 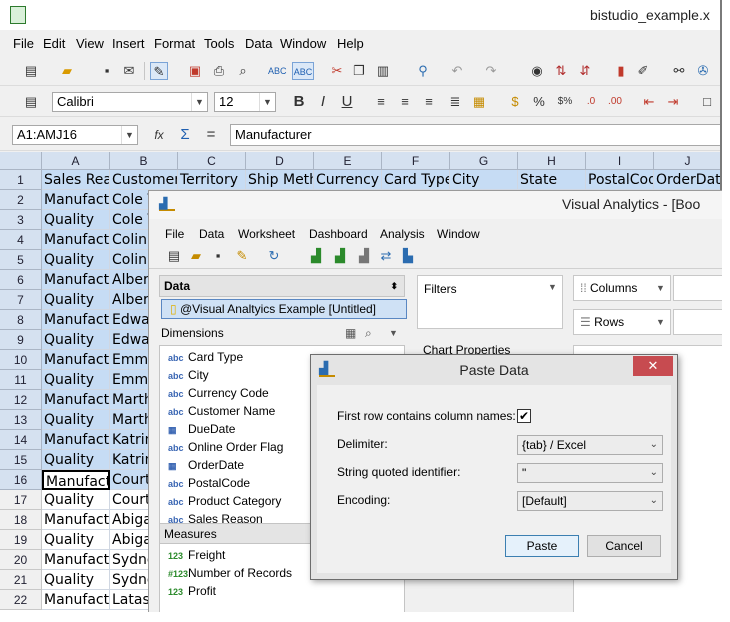 What do you see at coordinates (21, 280) in the screenshot?
I see `row-header: 6` at bounding box center [21, 280].